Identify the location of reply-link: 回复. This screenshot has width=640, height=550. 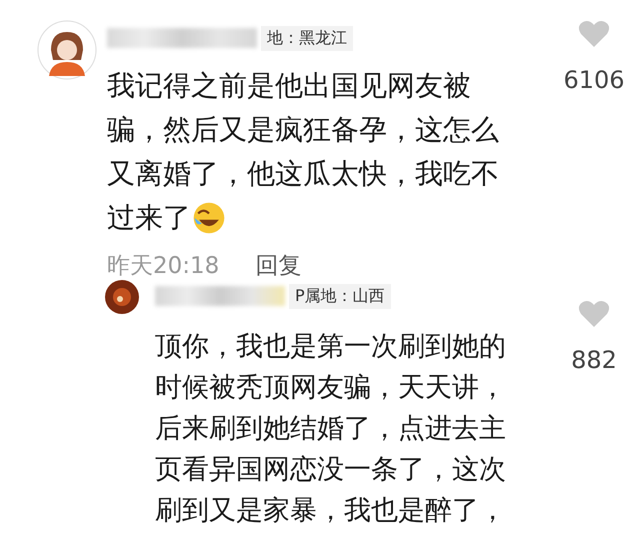
(278, 265).